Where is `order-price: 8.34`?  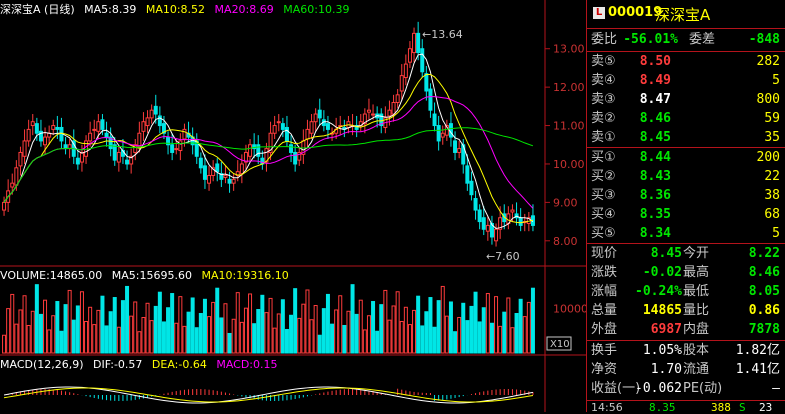
order-price: 8.34 is located at coordinates (655, 233).